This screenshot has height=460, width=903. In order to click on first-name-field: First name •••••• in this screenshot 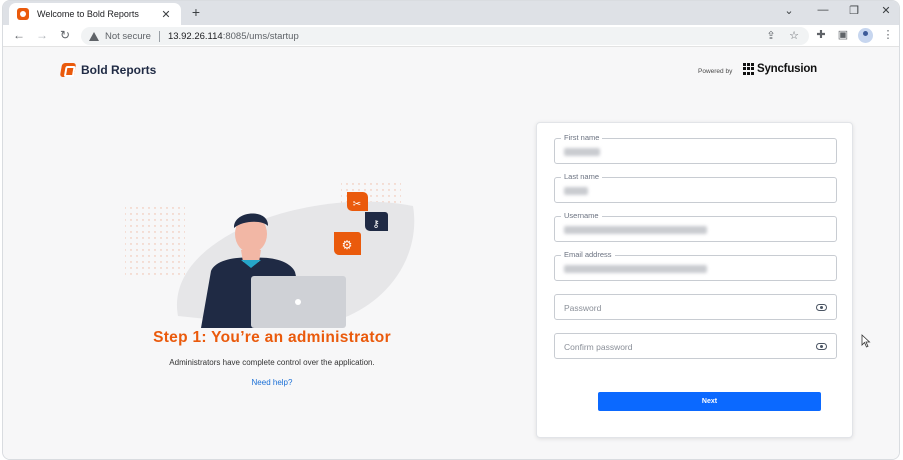, I will do `click(695, 148)`.